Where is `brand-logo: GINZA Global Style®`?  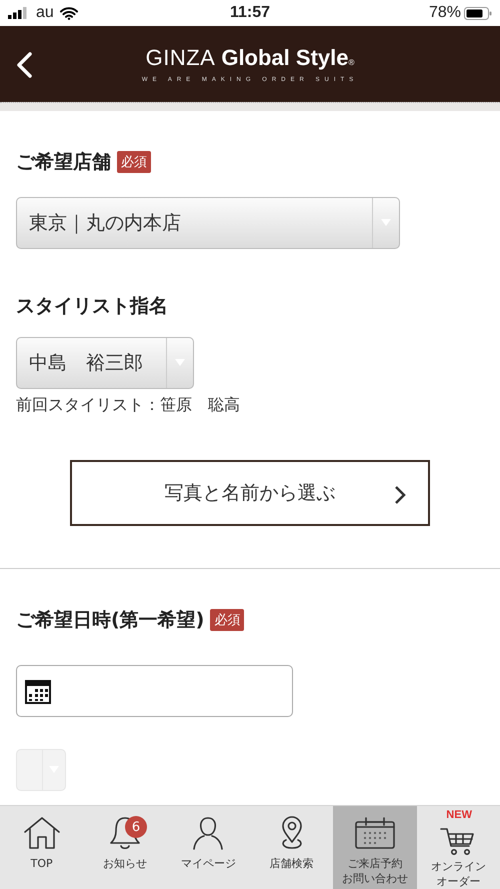
brand-logo: GINZA Global Style® is located at coordinates (250, 58).